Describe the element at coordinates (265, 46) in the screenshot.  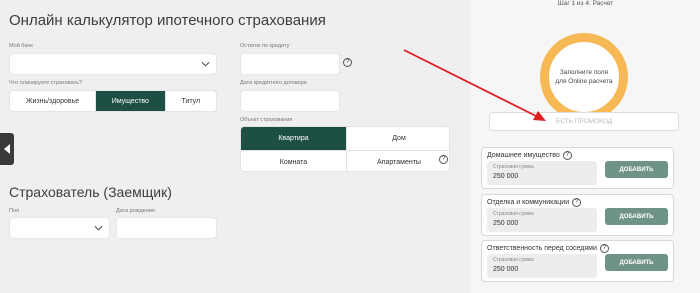
I see `balance-label: Остаток по кредиту` at that location.